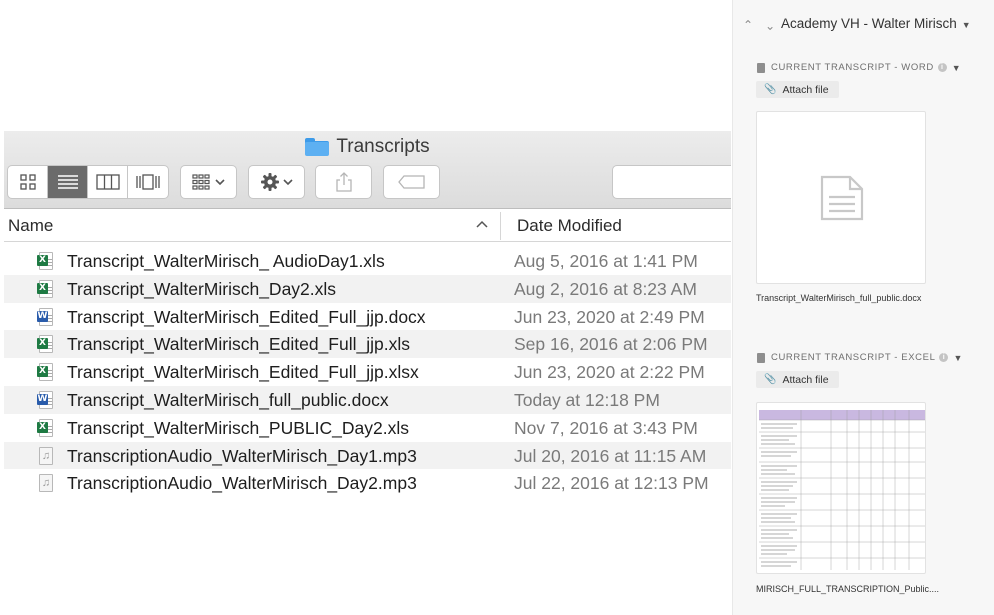 Image resolution: width=994 pixels, height=615 pixels. What do you see at coordinates (751, 25) in the screenshot?
I see `chevron-up-icon: ⌃` at bounding box center [751, 25].